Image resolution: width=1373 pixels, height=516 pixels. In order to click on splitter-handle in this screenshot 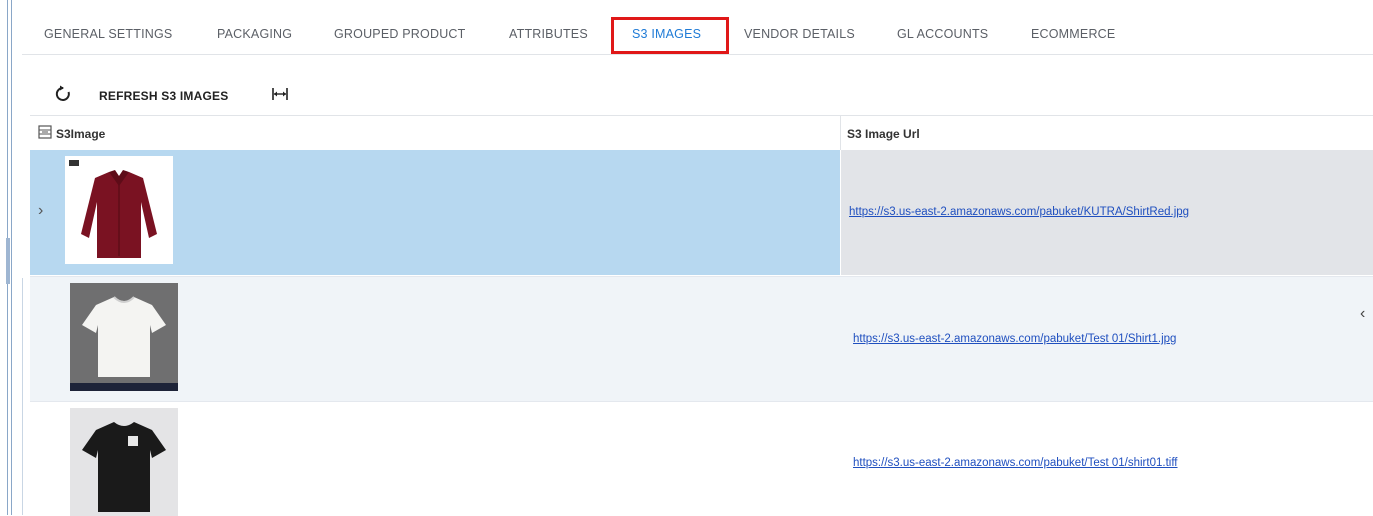, I will do `click(8, 261)`.